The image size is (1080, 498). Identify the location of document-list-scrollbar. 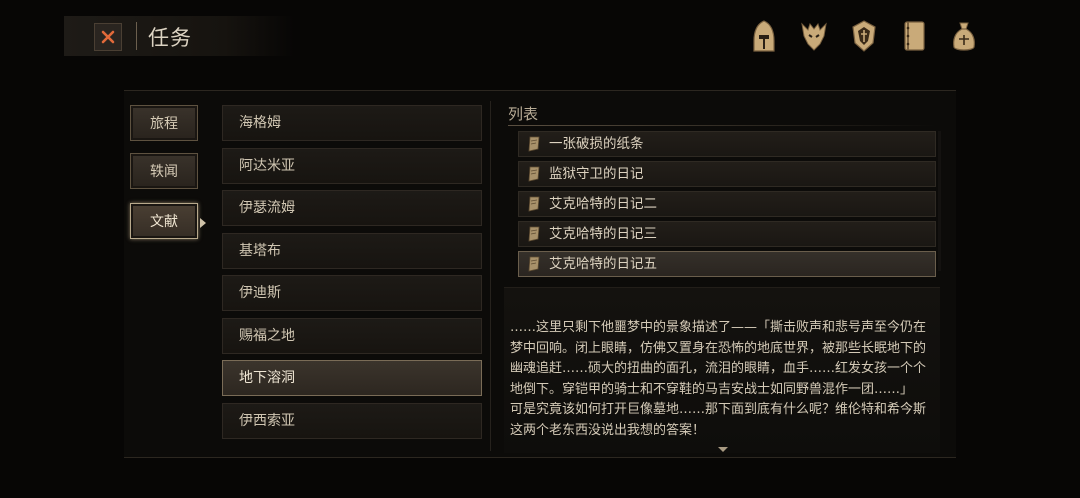
(939, 201).